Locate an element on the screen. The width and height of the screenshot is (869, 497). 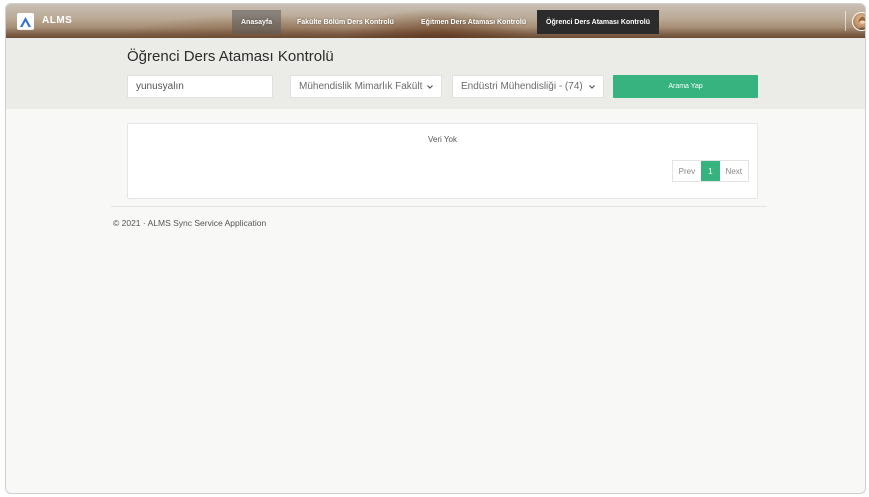
pagination-next-button: Next is located at coordinates (733, 171).